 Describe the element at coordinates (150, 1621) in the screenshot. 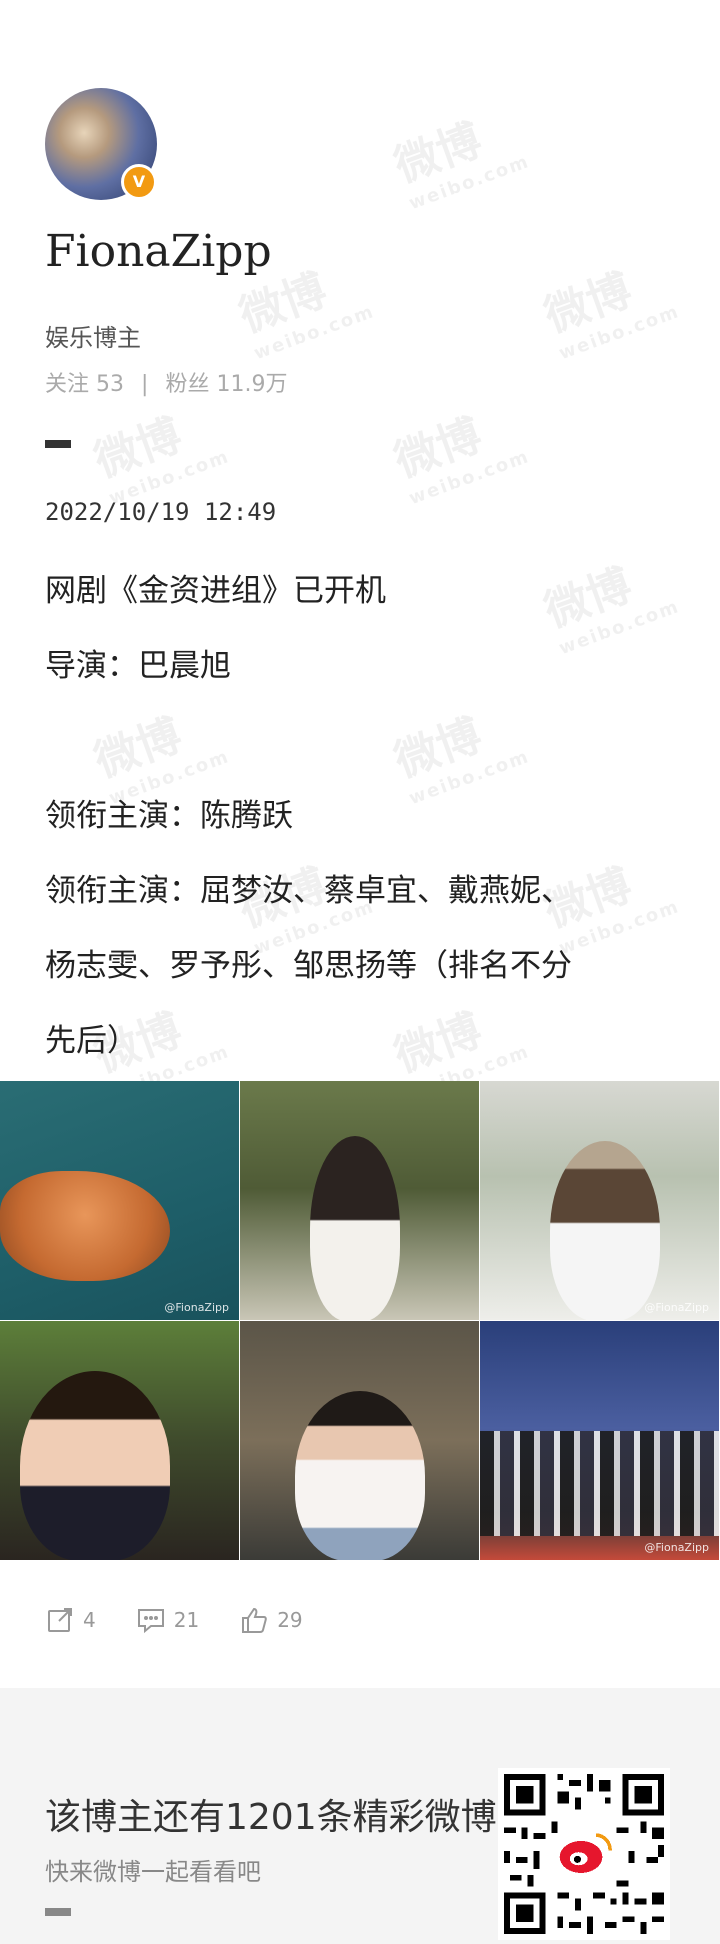

I see `comment-icon` at that location.